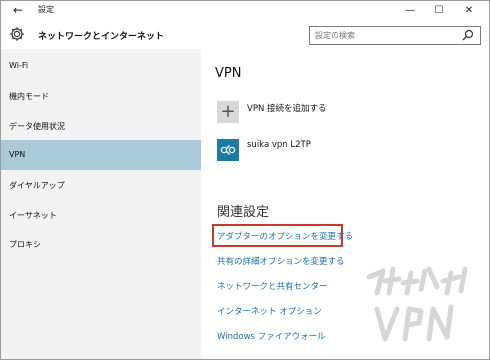 Image resolution: width=490 pixels, height=360 pixels. What do you see at coordinates (101, 185) in the screenshot?
I see `sidebar-item-dialup: ダイヤルアップ` at bounding box center [101, 185].